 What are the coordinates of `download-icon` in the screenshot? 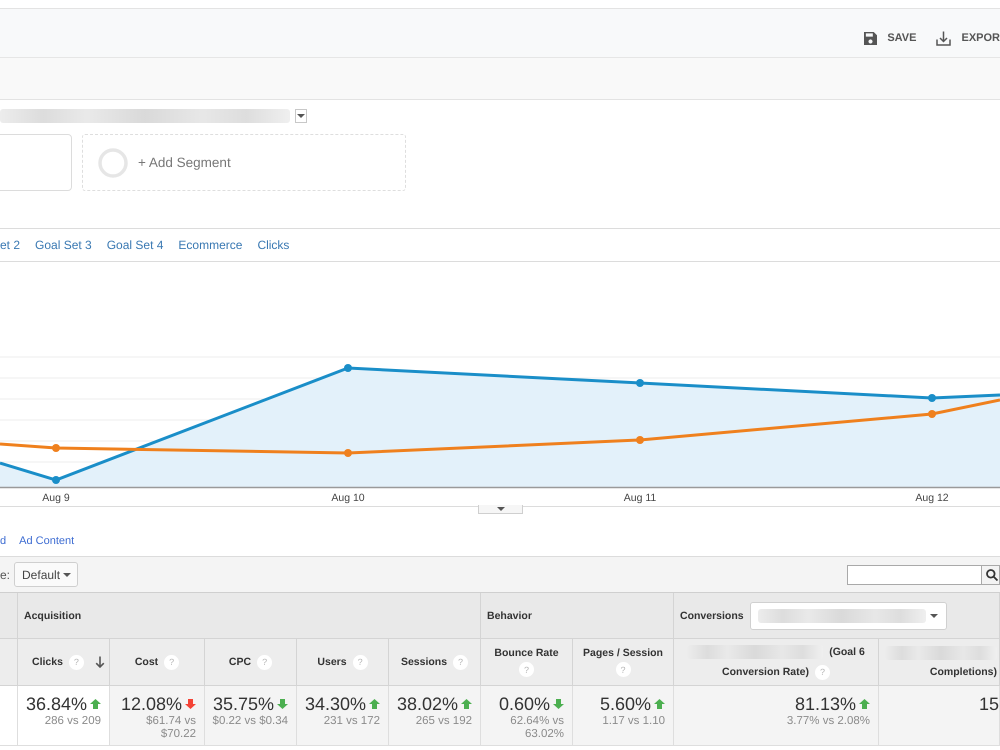 It's located at (944, 38).